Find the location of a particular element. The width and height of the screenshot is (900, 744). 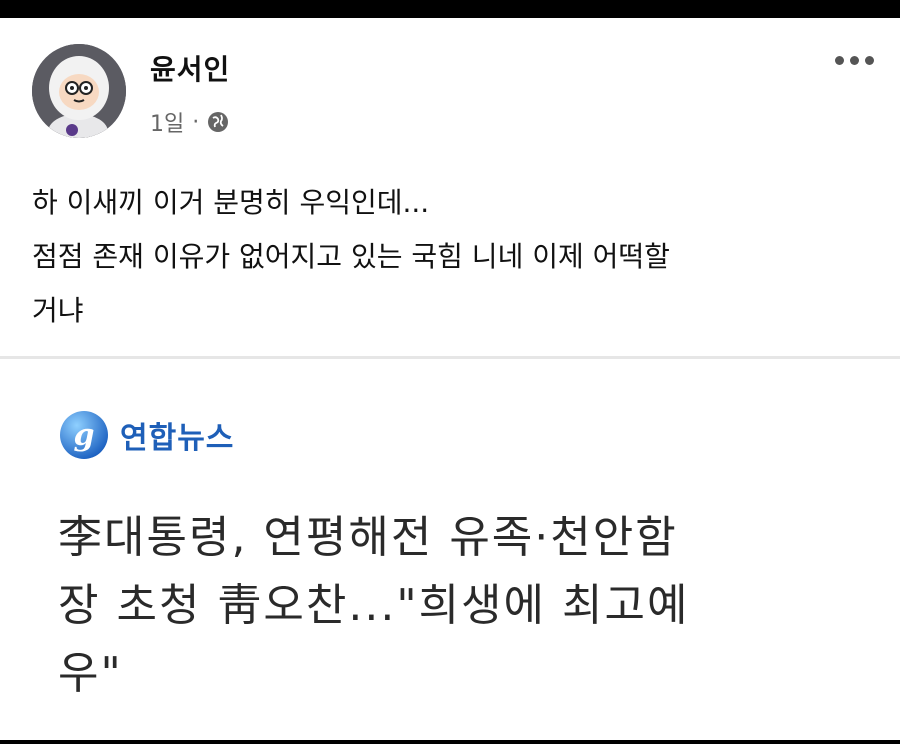

avatar is located at coordinates (79, 91).